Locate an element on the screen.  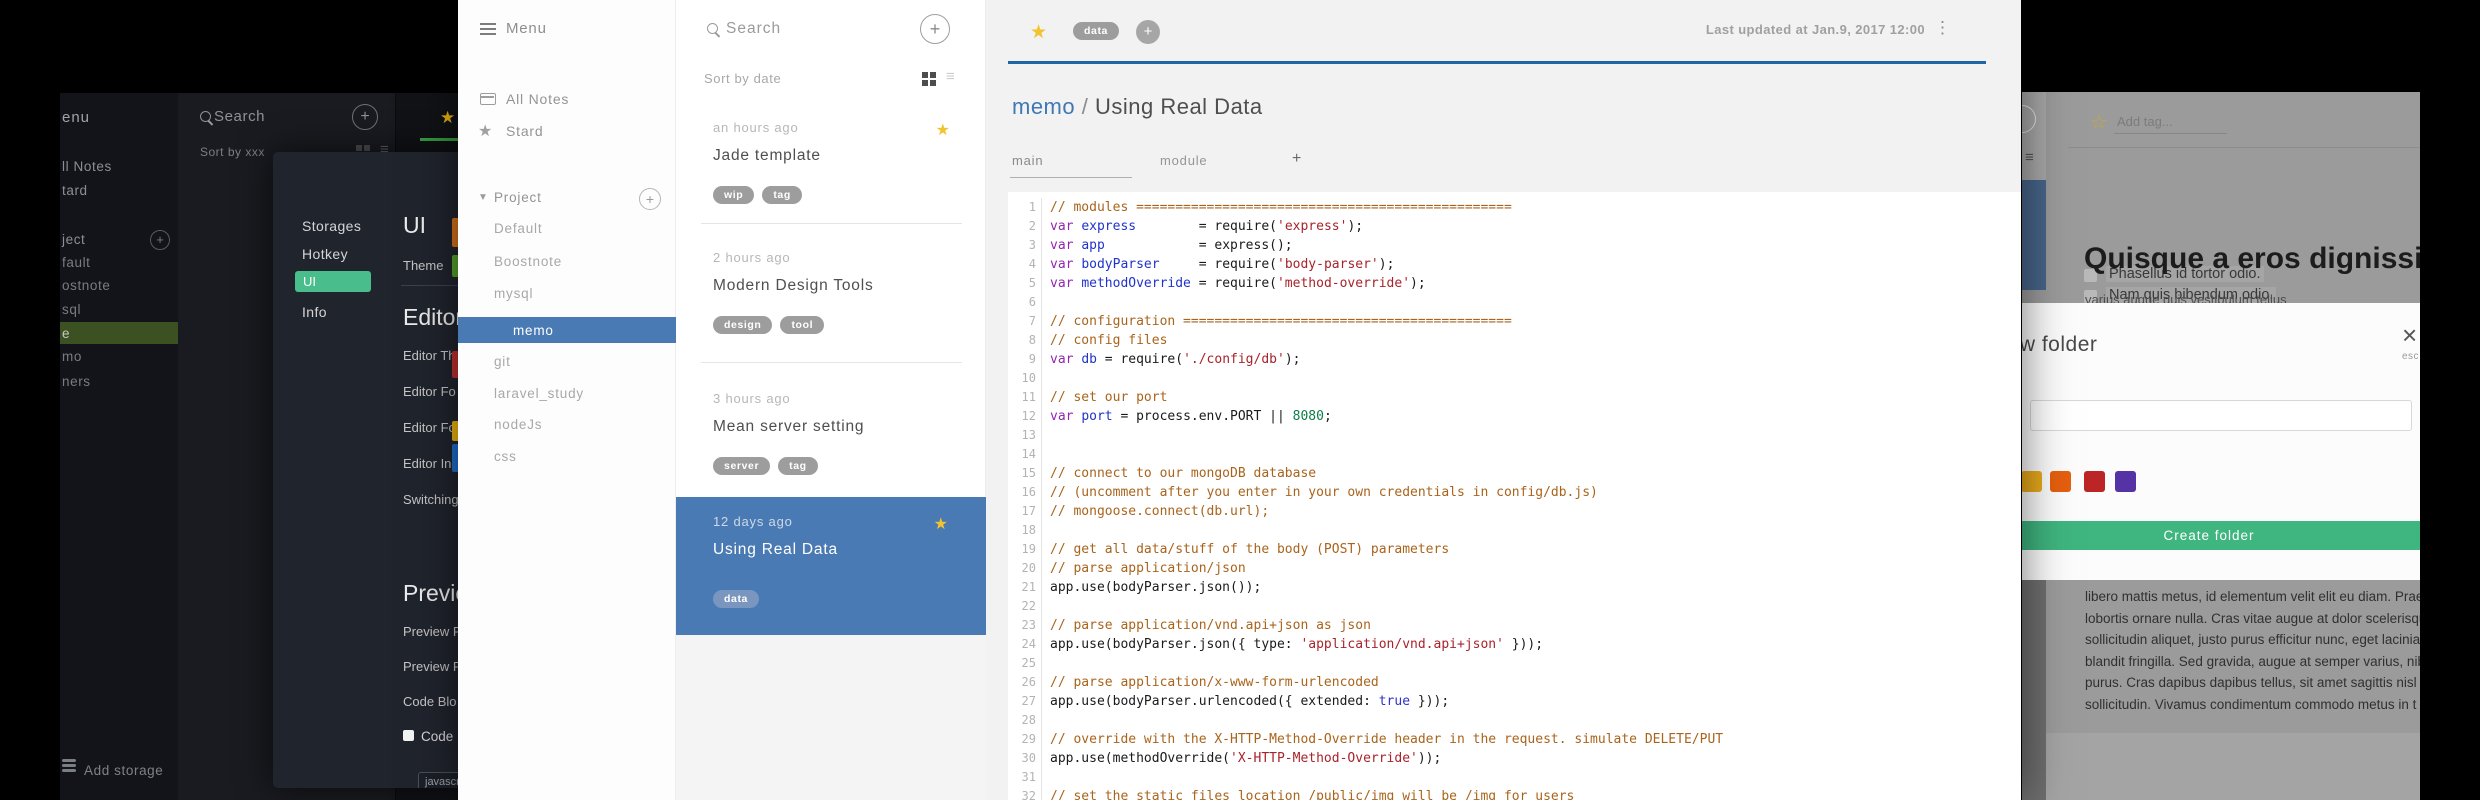
folder-name-input is located at coordinates (2221, 415).